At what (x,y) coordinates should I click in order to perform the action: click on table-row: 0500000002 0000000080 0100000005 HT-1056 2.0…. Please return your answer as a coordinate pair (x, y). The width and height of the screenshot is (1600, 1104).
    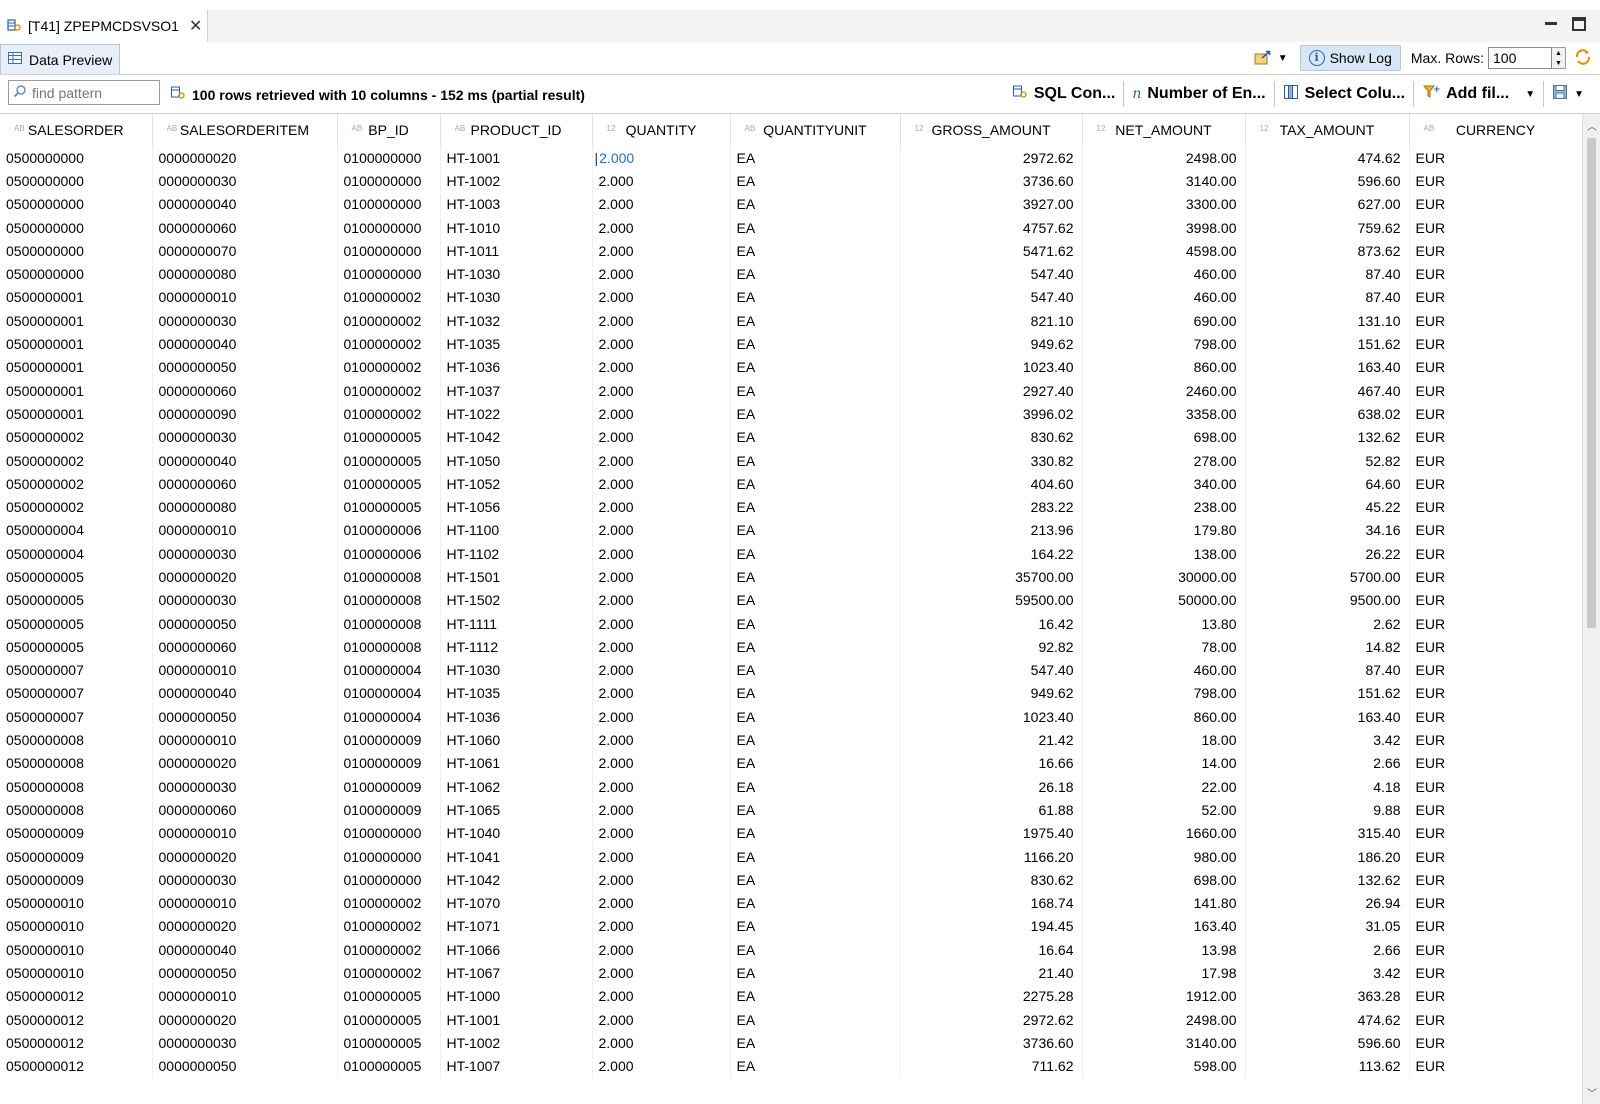
    Looking at the image, I should click on (791, 507).